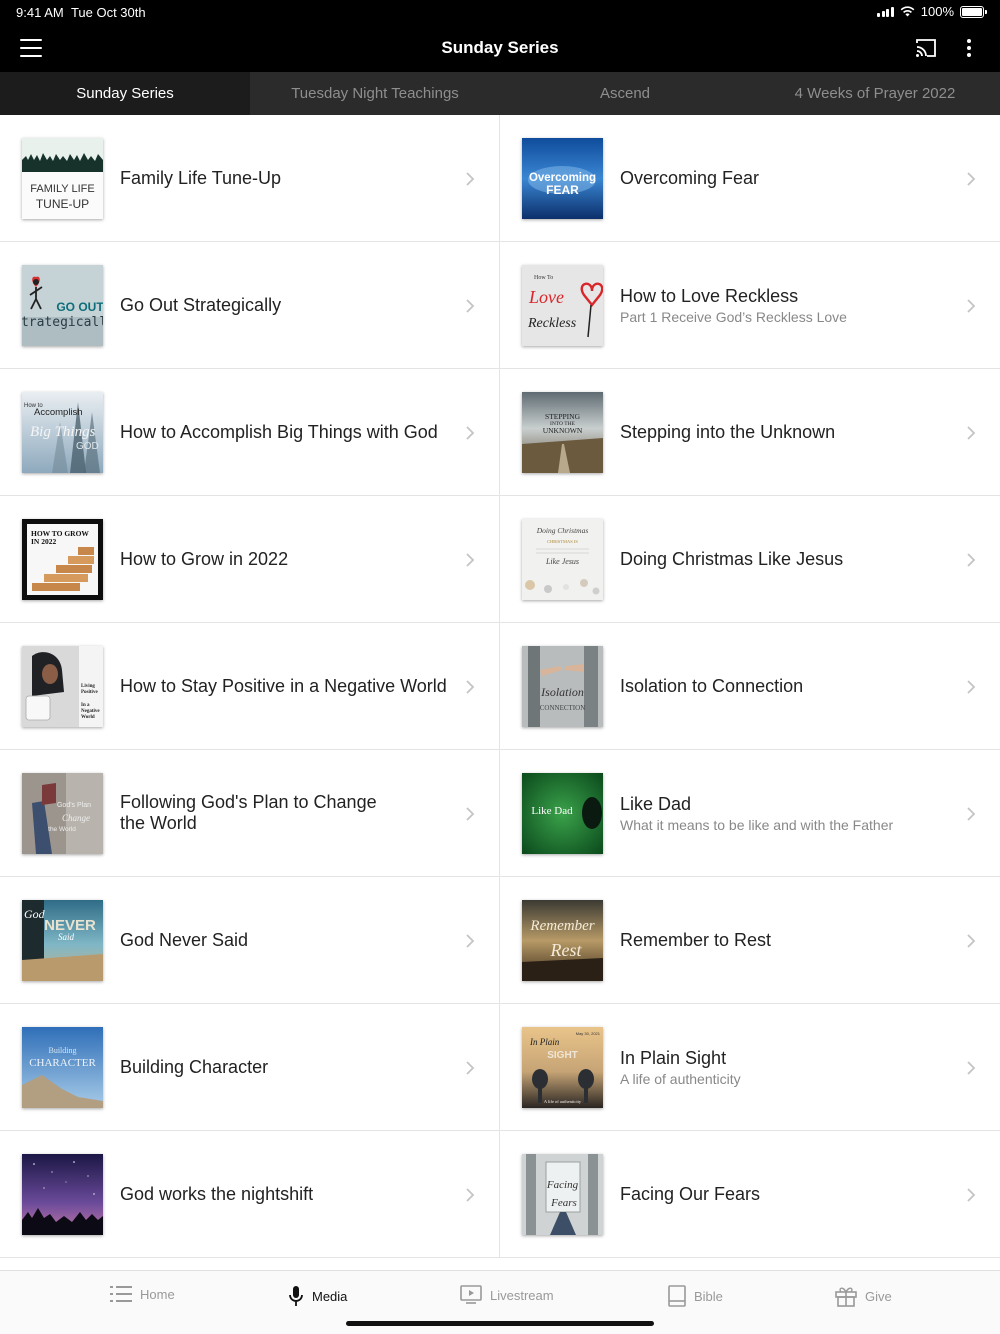  I want to click on svg-text: Reckless, so click(552, 323).